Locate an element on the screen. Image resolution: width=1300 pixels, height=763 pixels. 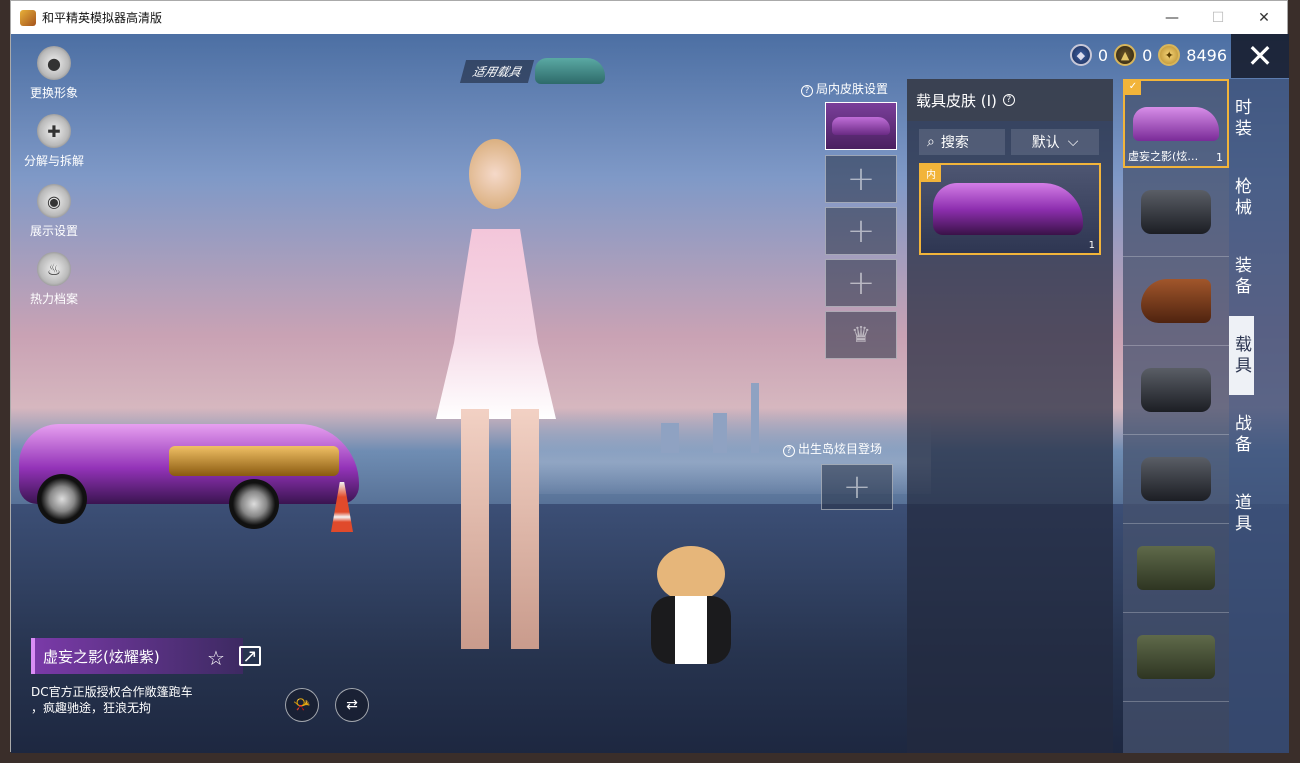
buggy-icon is located at coordinates (1176, 390).